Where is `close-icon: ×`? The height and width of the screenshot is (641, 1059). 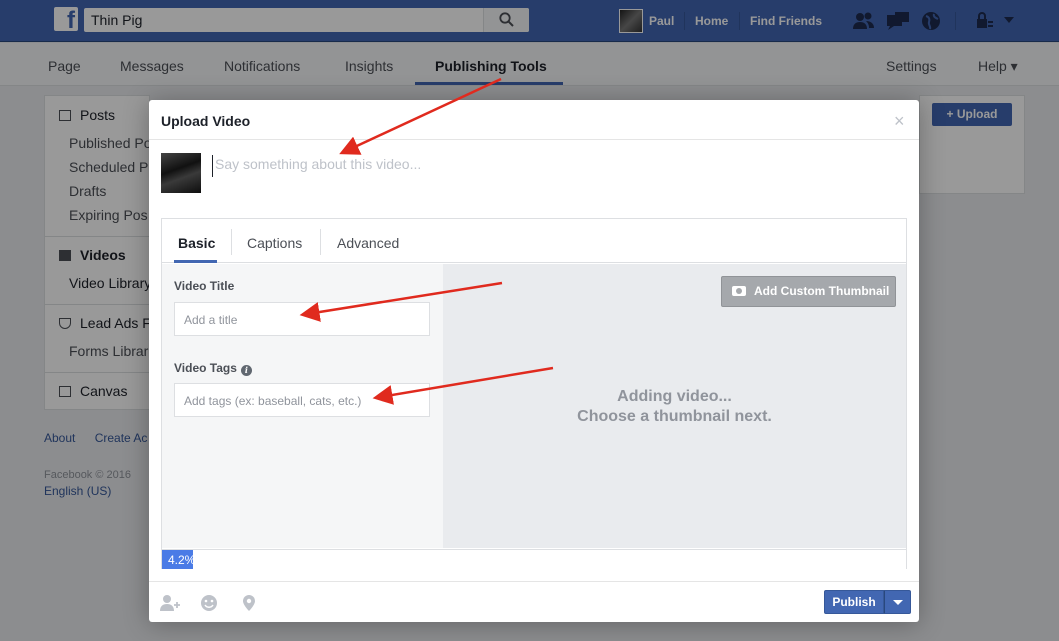 close-icon: × is located at coordinates (899, 121).